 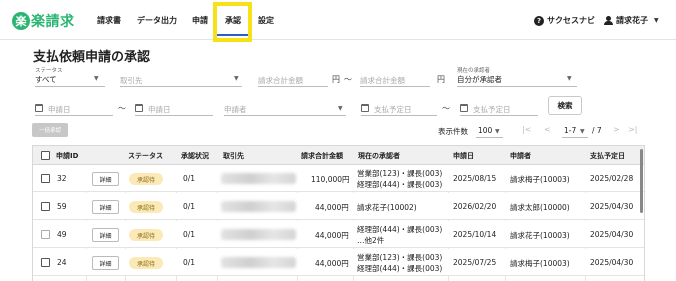 I want to click on nav-invoices: 請求書, so click(x=109, y=20).